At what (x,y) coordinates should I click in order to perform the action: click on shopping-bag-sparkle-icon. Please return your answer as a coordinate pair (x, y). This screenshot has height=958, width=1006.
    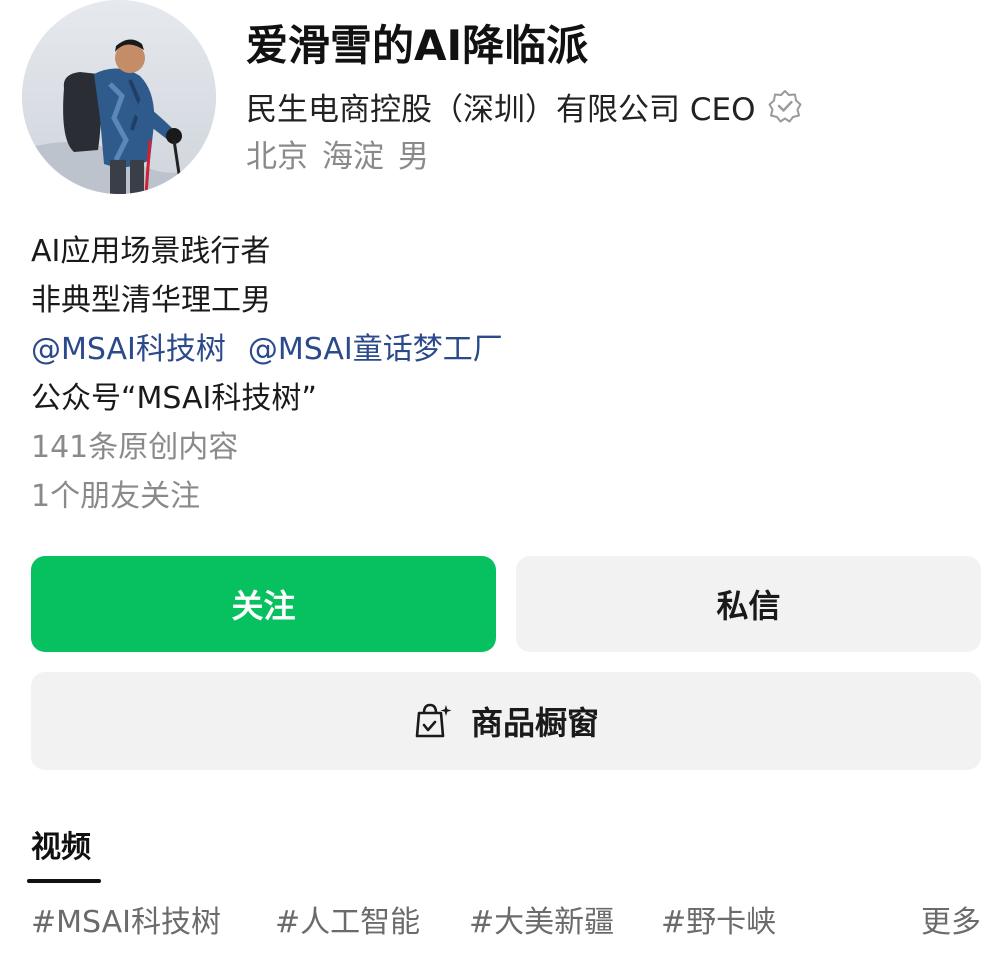
    Looking at the image, I should click on (433, 721).